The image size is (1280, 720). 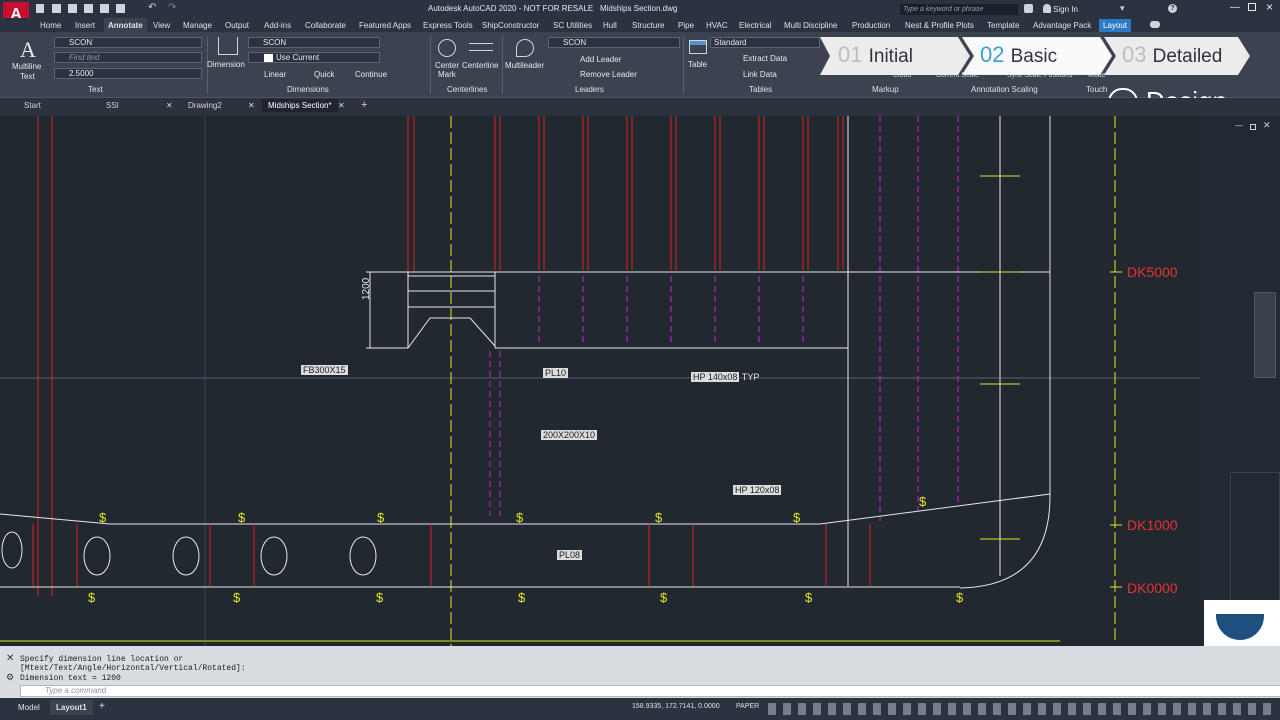 I want to click on command-input: Type a command, so click(x=650, y=691).